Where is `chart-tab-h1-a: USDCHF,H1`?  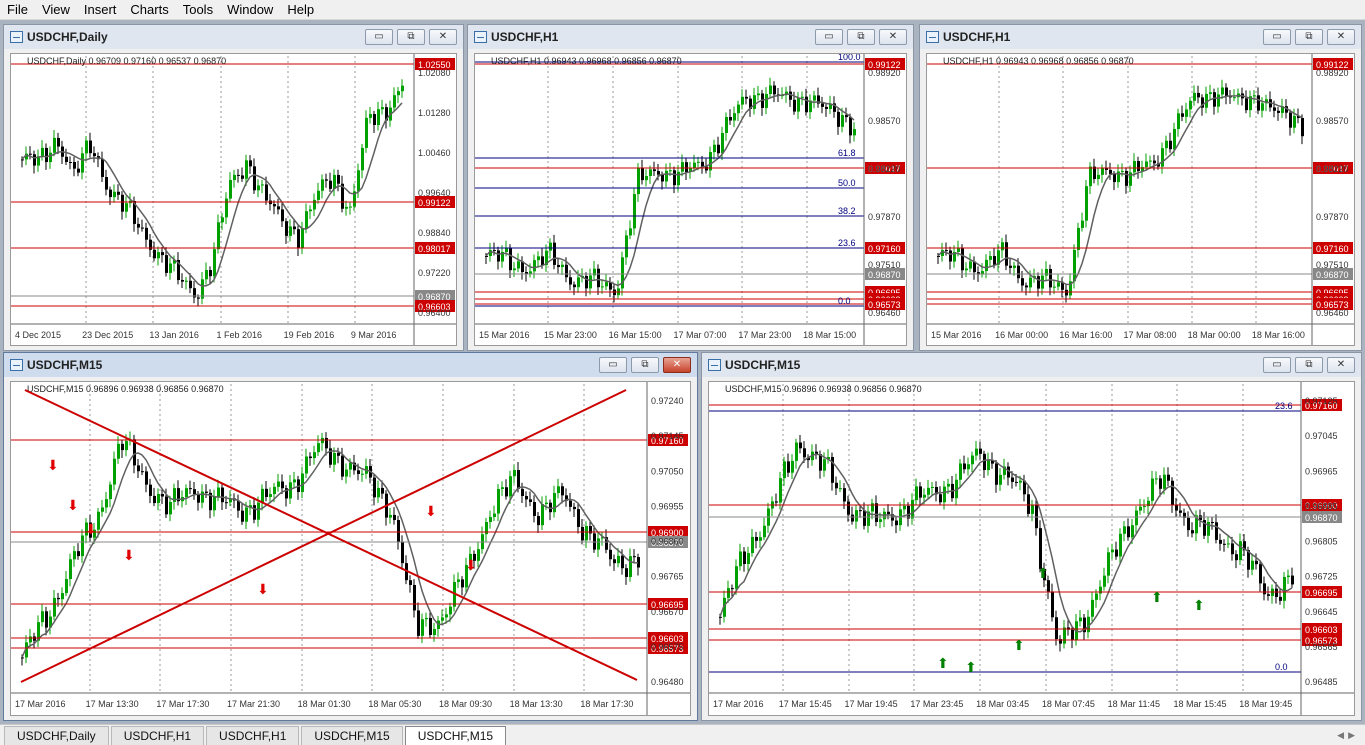
chart-tab-h1-a: USDCHF,H1 is located at coordinates (157, 735).